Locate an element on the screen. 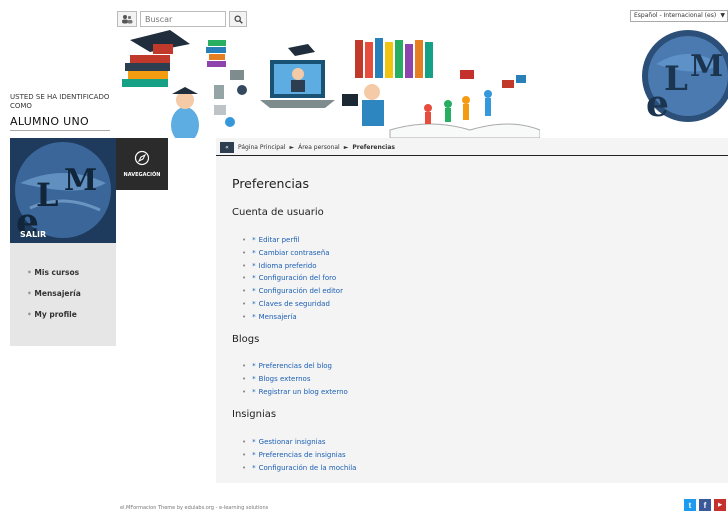 The image size is (728, 515). link-claves-seguridad: Claves de seguridad is located at coordinates (294, 304).